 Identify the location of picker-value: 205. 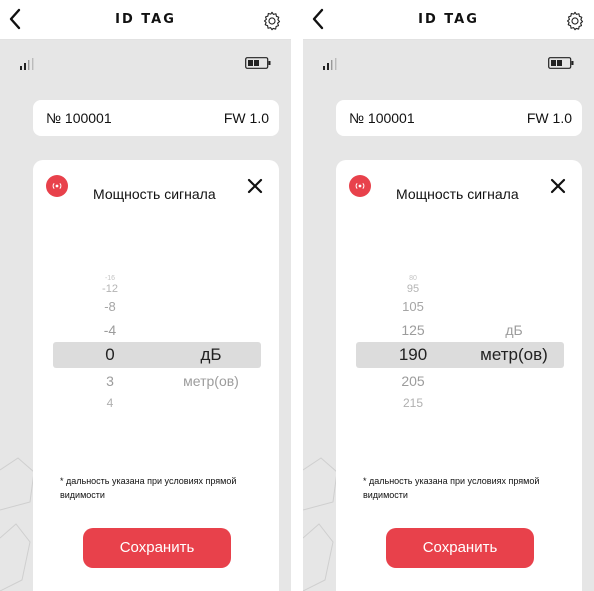
(413, 381).